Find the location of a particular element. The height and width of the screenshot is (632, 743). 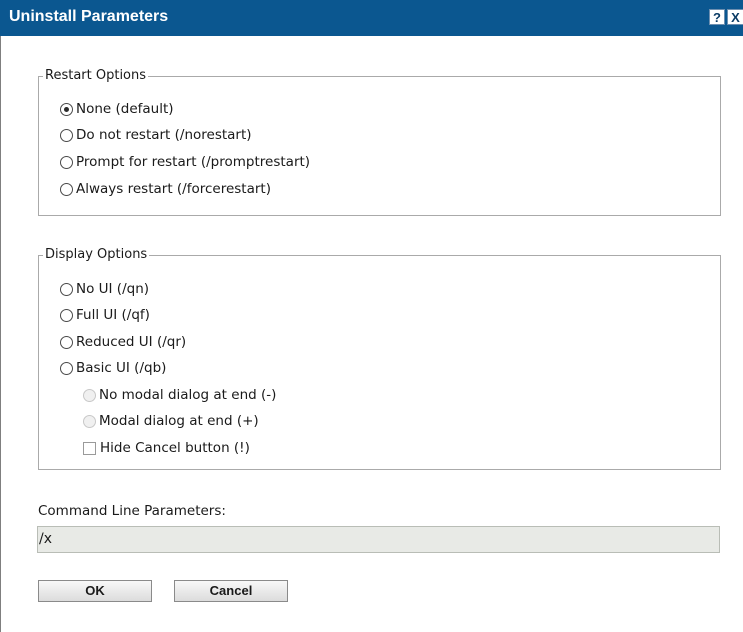

radio-label: Basic UI (/qb) is located at coordinates (121, 368).